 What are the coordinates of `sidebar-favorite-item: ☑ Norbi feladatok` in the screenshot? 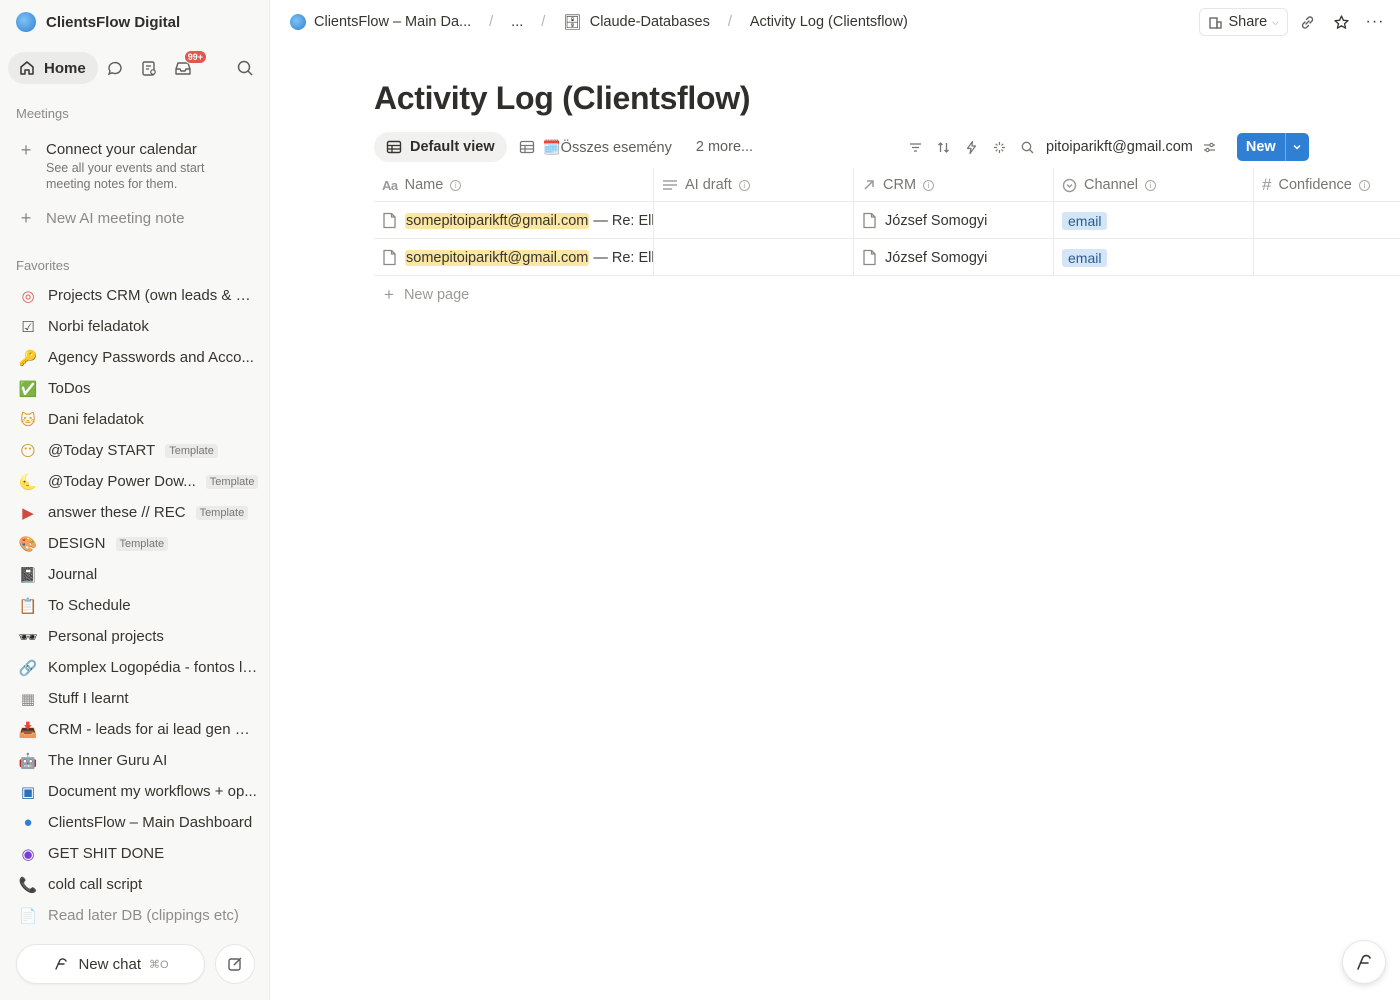 It's located at (135, 326).